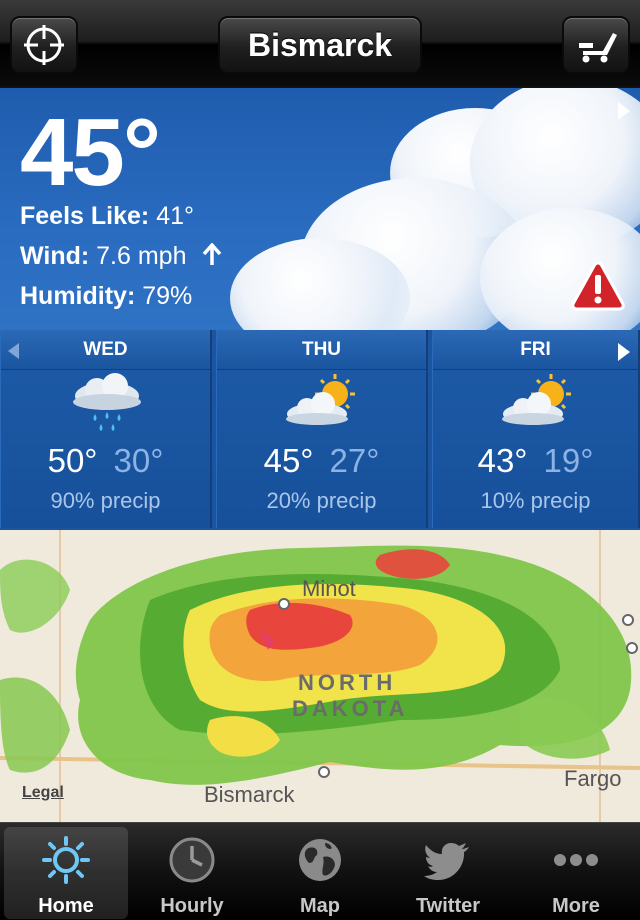  I want to click on forecast-high: 45°, so click(288, 460).